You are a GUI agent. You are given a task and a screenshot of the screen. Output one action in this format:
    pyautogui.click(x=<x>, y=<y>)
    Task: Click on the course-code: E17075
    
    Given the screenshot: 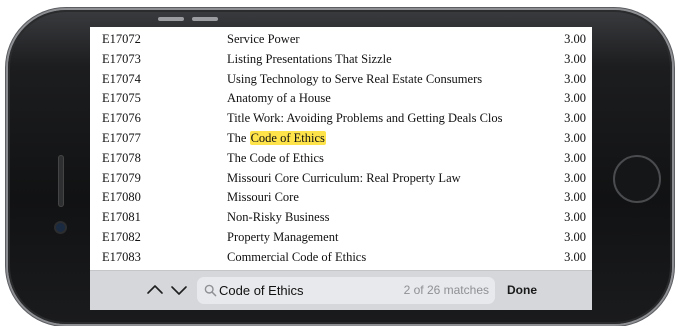 What is the action you would take?
    pyautogui.click(x=121, y=98)
    